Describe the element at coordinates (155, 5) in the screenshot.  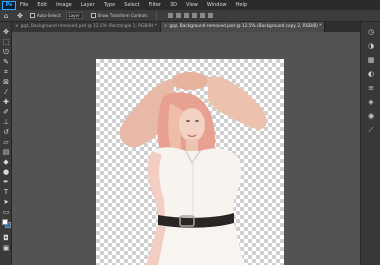
I see `menu-filter: Filter` at that location.